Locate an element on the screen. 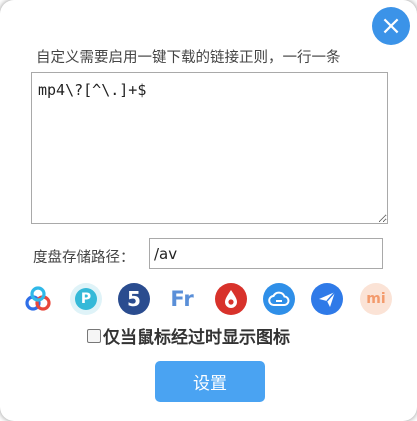  fr-icon: Fr is located at coordinates (182, 299).